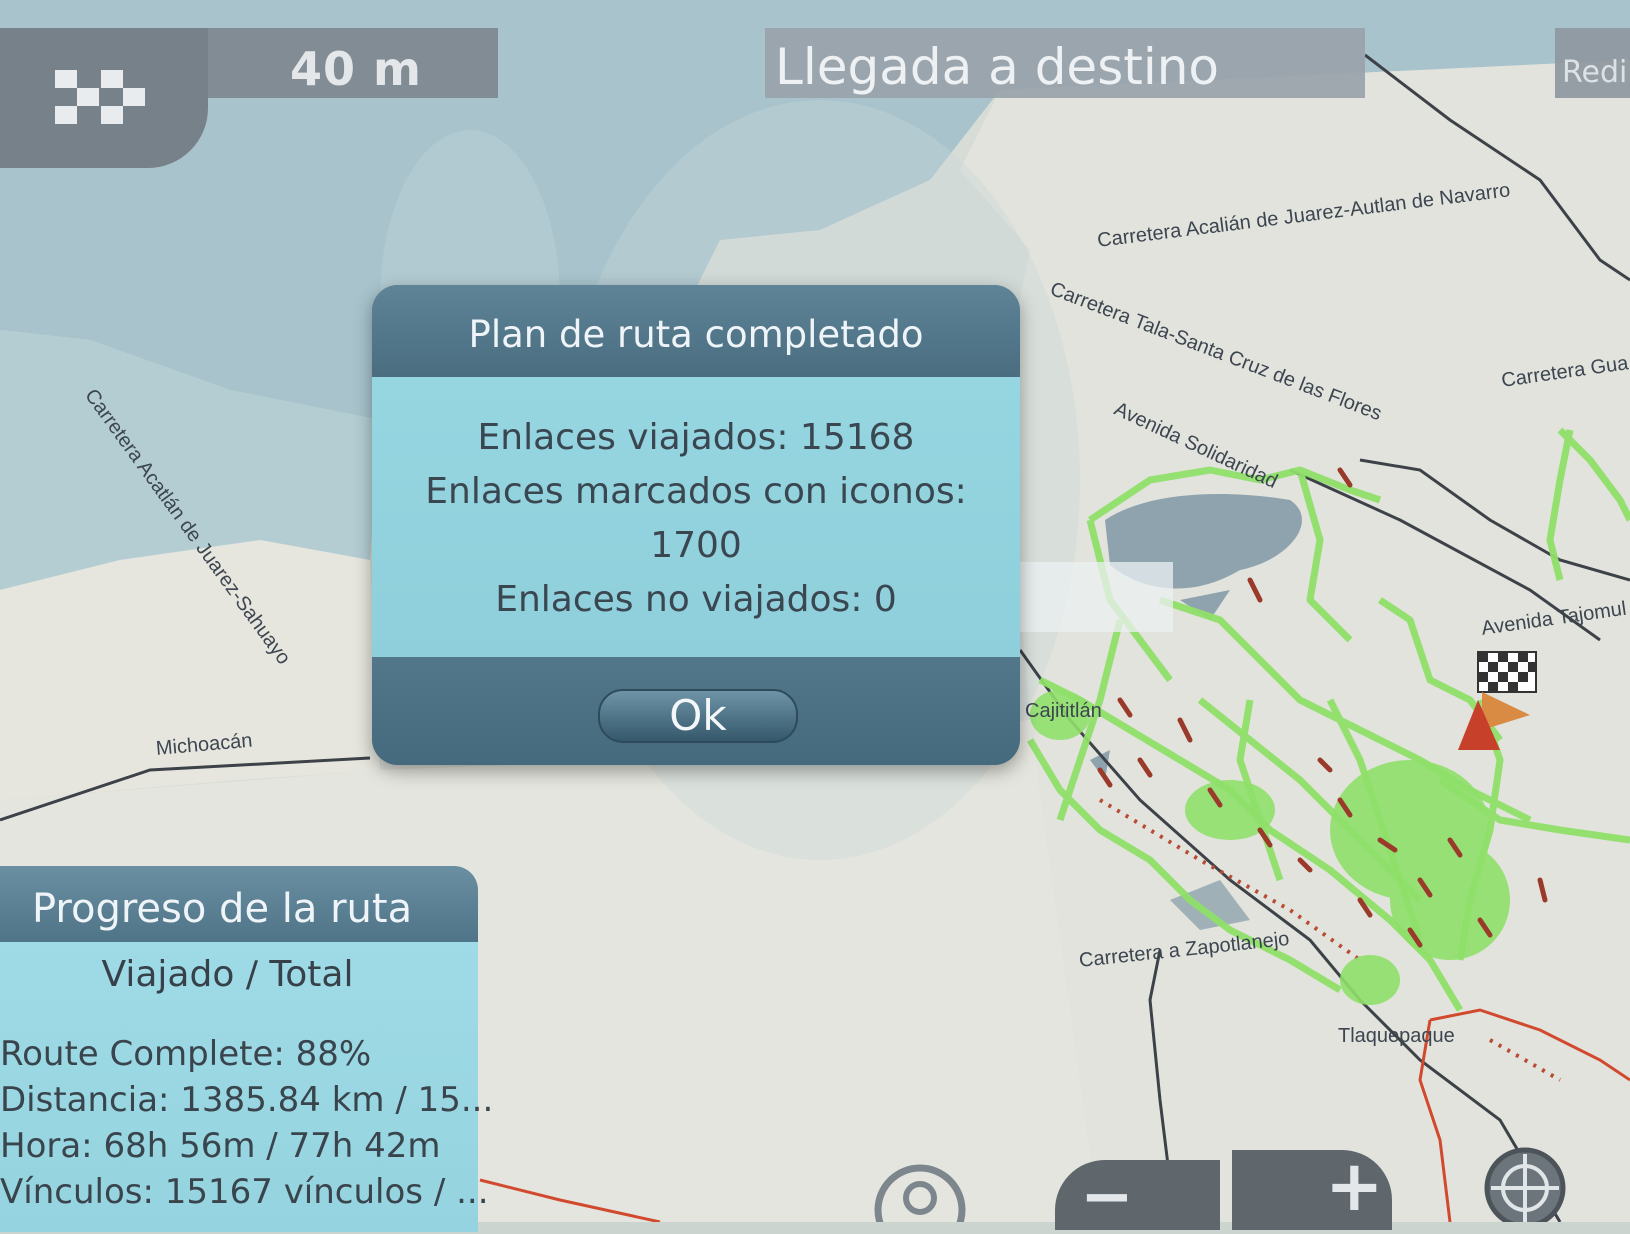 This screenshot has width=1630, height=1234. What do you see at coordinates (186, 1054) in the screenshot?
I see `route-complete-text: Route Complete: 88%` at bounding box center [186, 1054].